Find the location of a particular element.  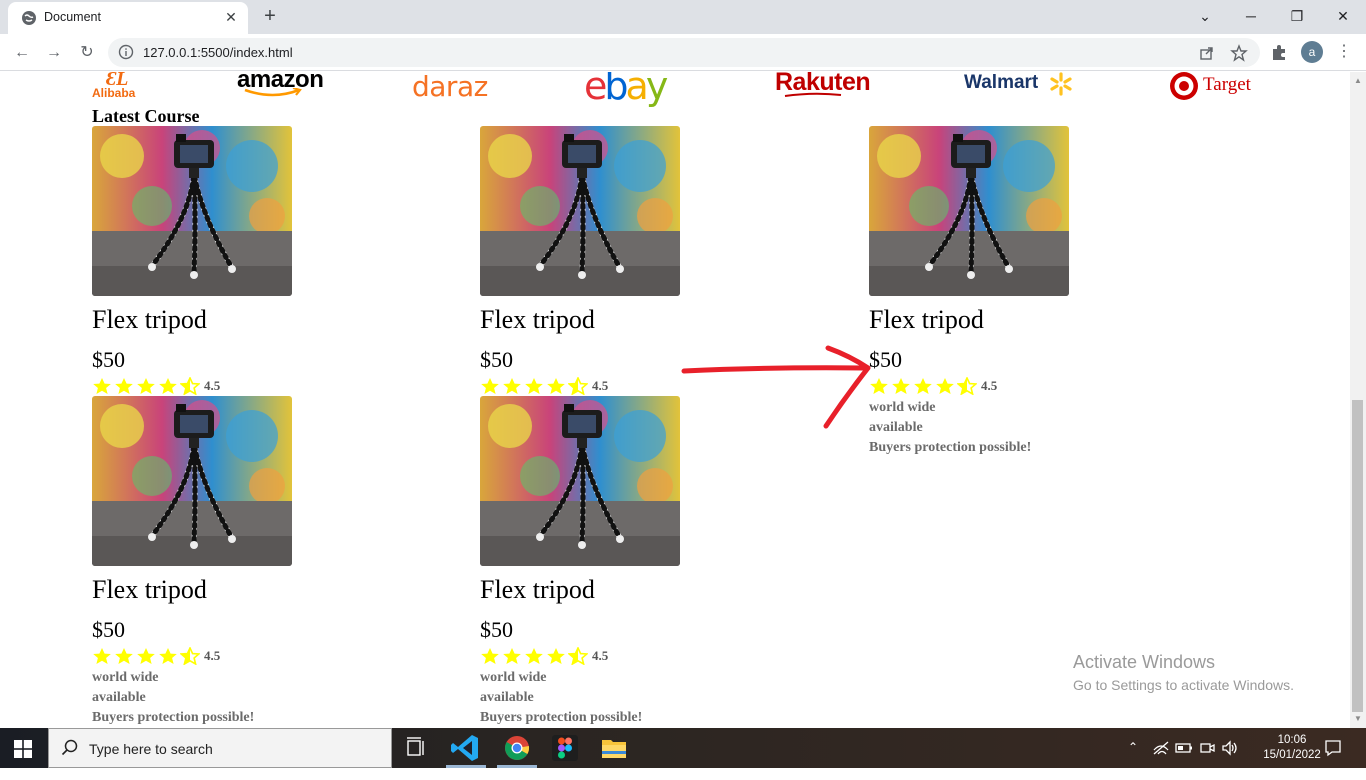

new-tab-icon: + is located at coordinates (270, 16).